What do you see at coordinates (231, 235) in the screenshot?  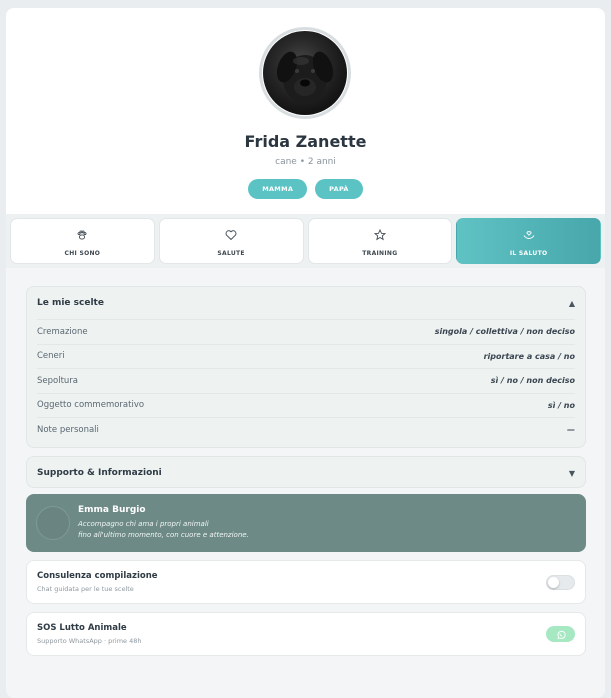 I see `heart-icon` at bounding box center [231, 235].